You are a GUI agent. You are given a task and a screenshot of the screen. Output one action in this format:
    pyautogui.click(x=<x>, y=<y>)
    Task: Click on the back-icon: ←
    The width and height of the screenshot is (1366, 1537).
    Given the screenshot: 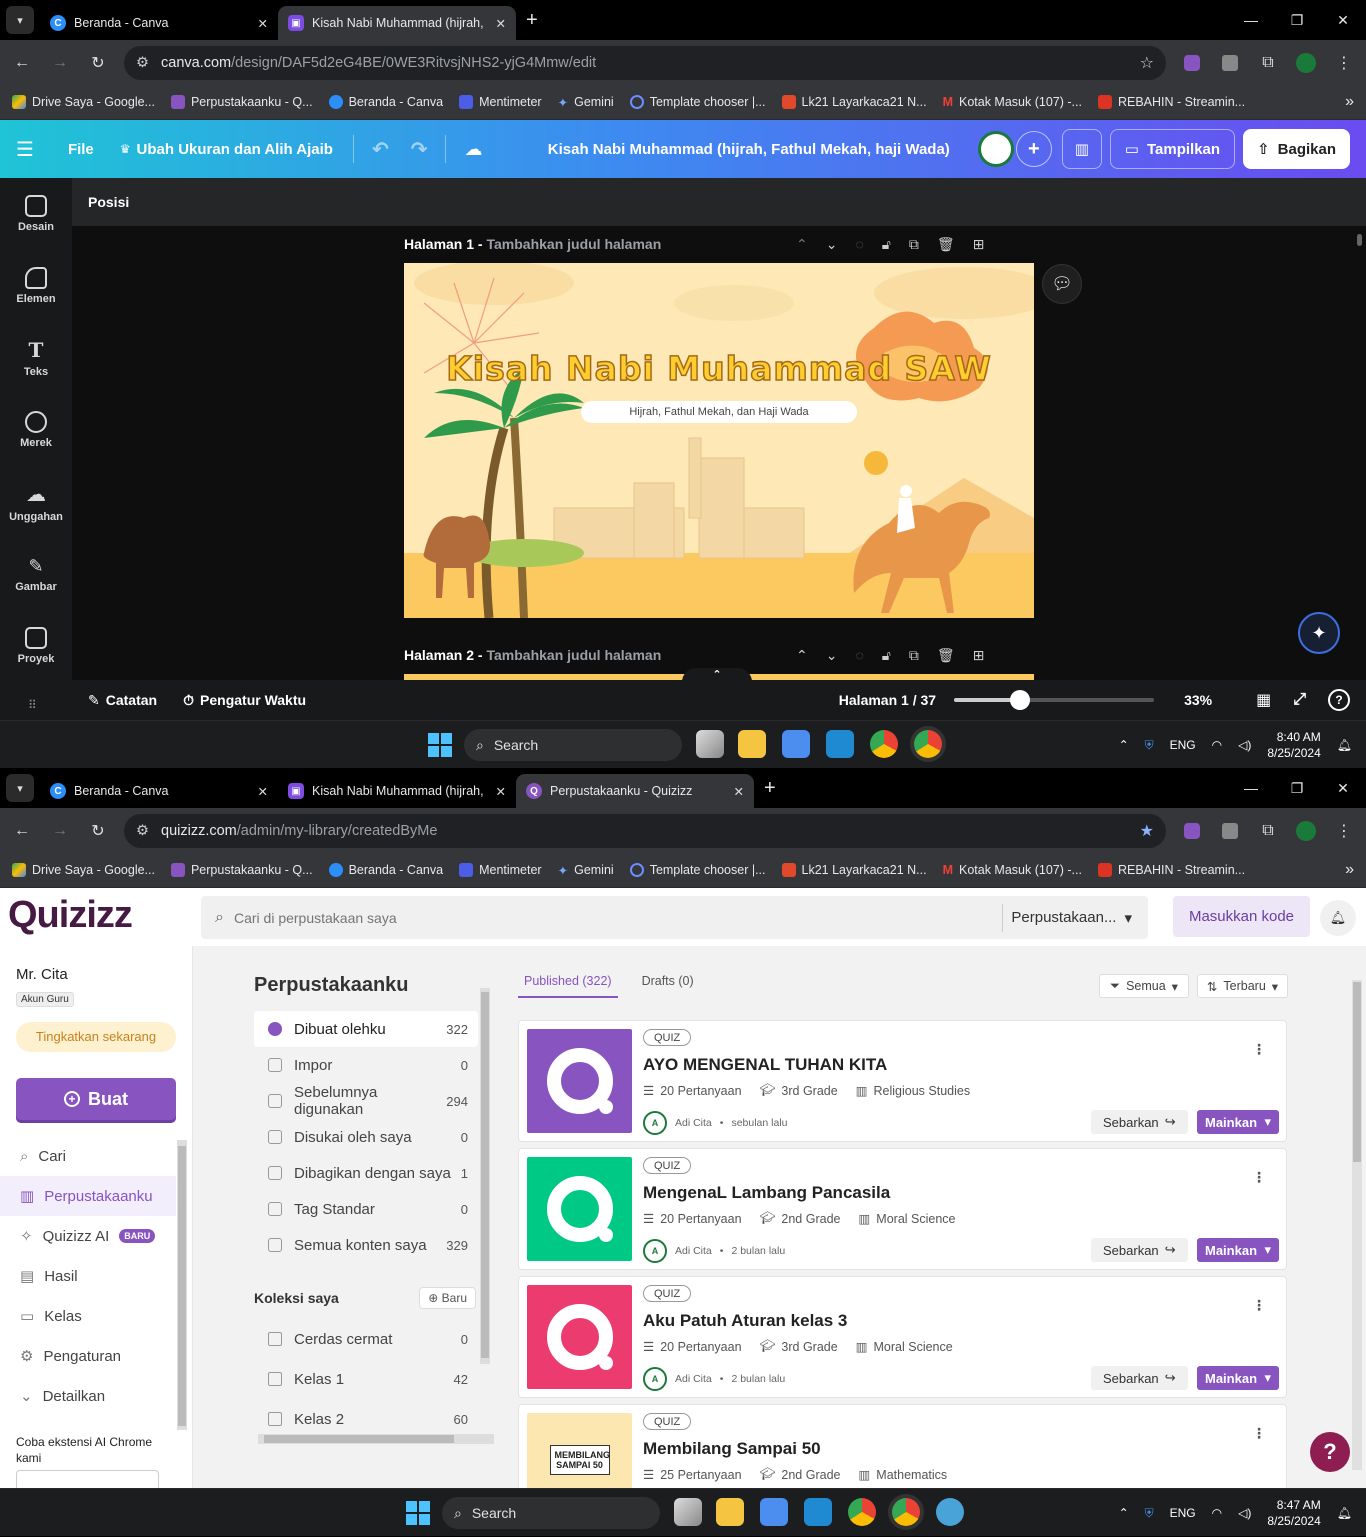 What is the action you would take?
    pyautogui.click(x=22, y=63)
    